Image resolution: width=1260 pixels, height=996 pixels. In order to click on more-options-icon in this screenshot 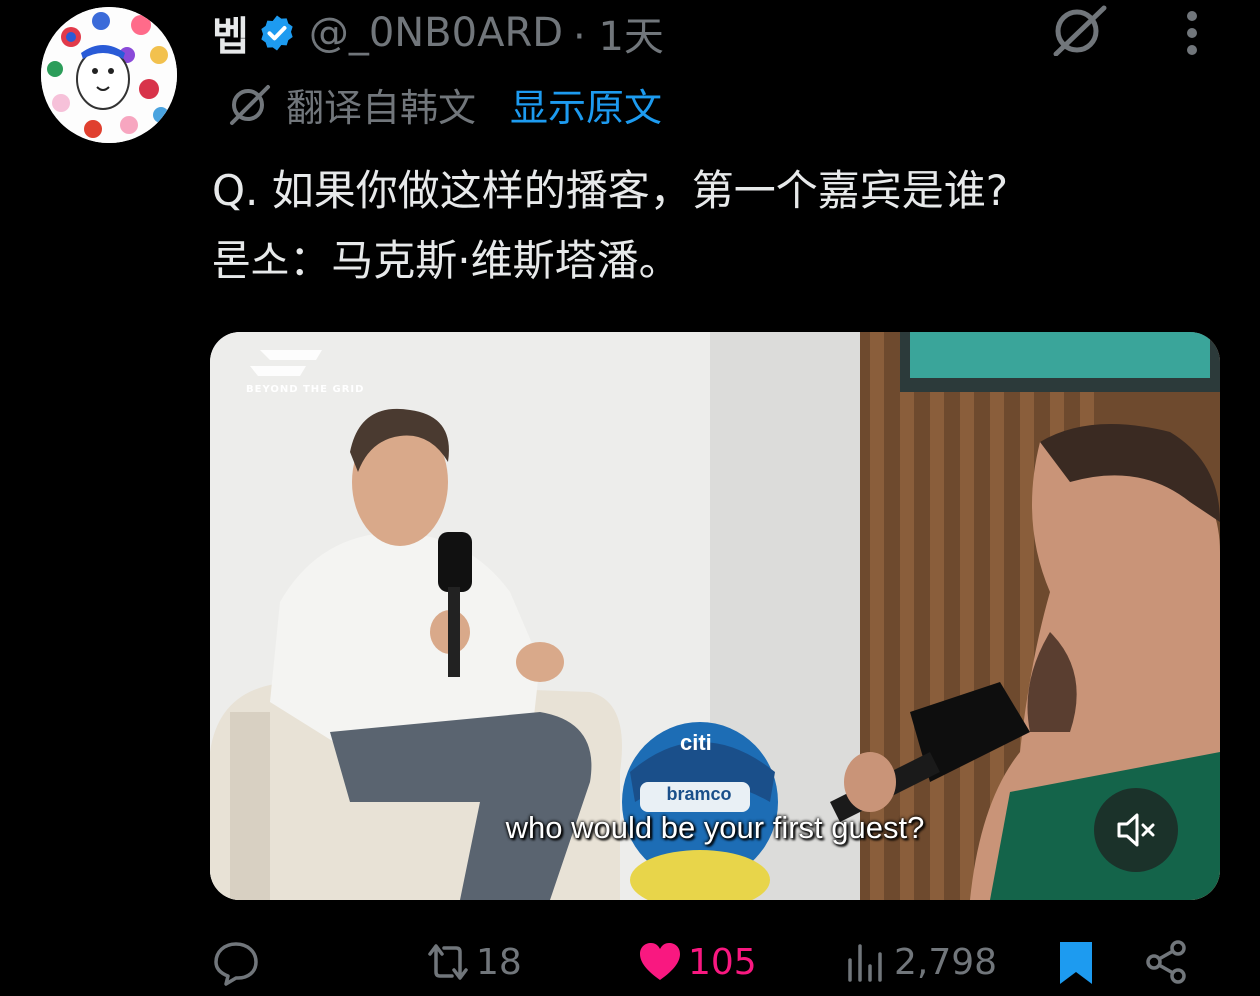, I will do `click(1192, 33)`.